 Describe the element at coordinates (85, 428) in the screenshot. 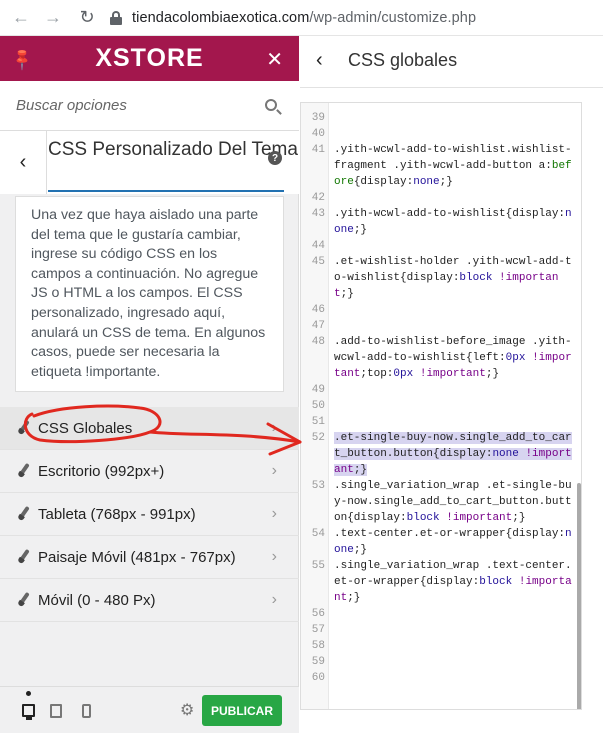

I see `menu-item-label: CSS Globales` at that location.